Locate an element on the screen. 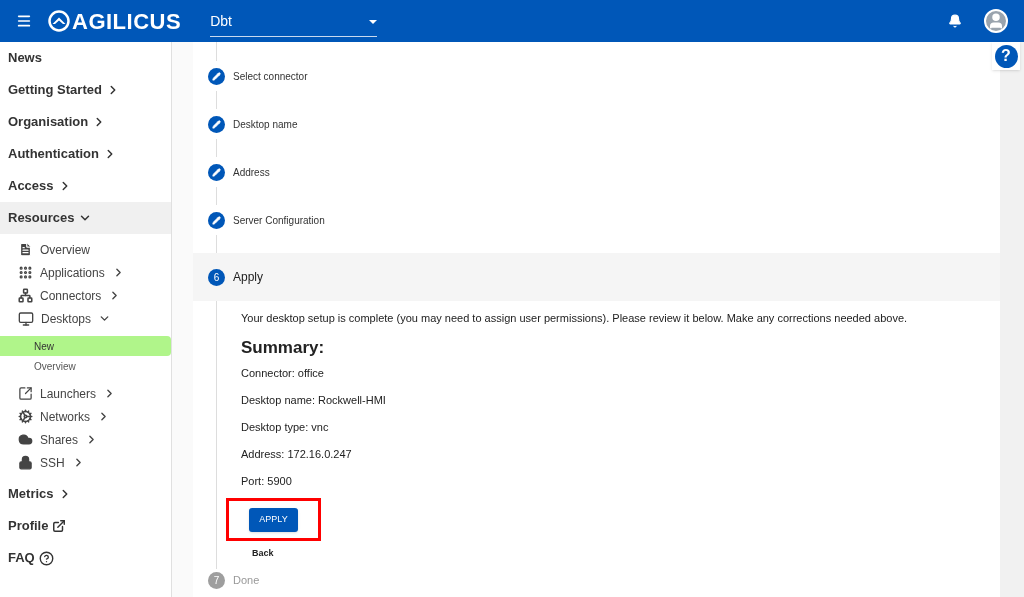  back-button: Back is located at coordinates (263, 554).